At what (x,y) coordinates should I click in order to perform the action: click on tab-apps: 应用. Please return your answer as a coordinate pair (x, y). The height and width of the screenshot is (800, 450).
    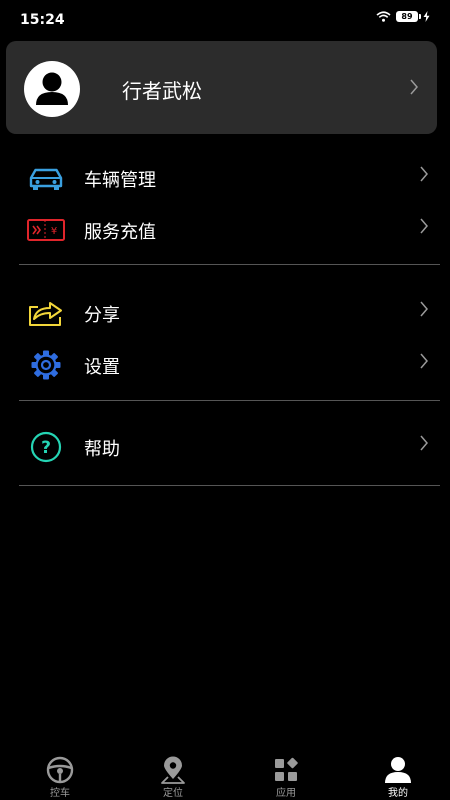
    Looking at the image, I should click on (286, 774).